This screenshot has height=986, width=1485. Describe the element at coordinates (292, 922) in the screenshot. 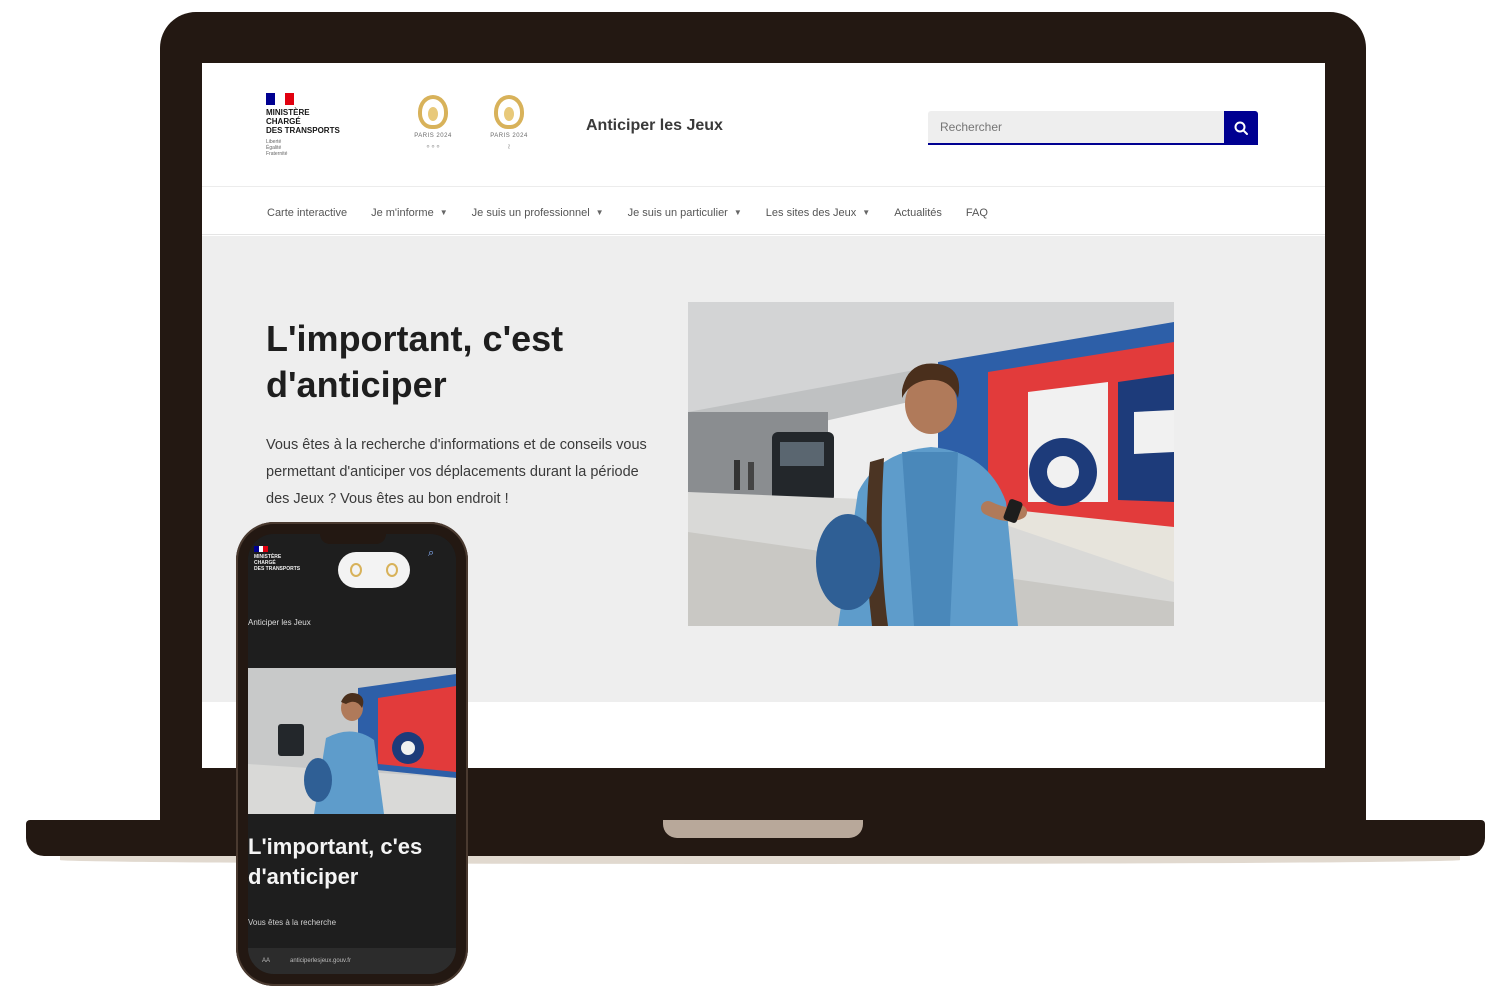

I see `phone-hero-text: Vous êtes à la recherche` at that location.